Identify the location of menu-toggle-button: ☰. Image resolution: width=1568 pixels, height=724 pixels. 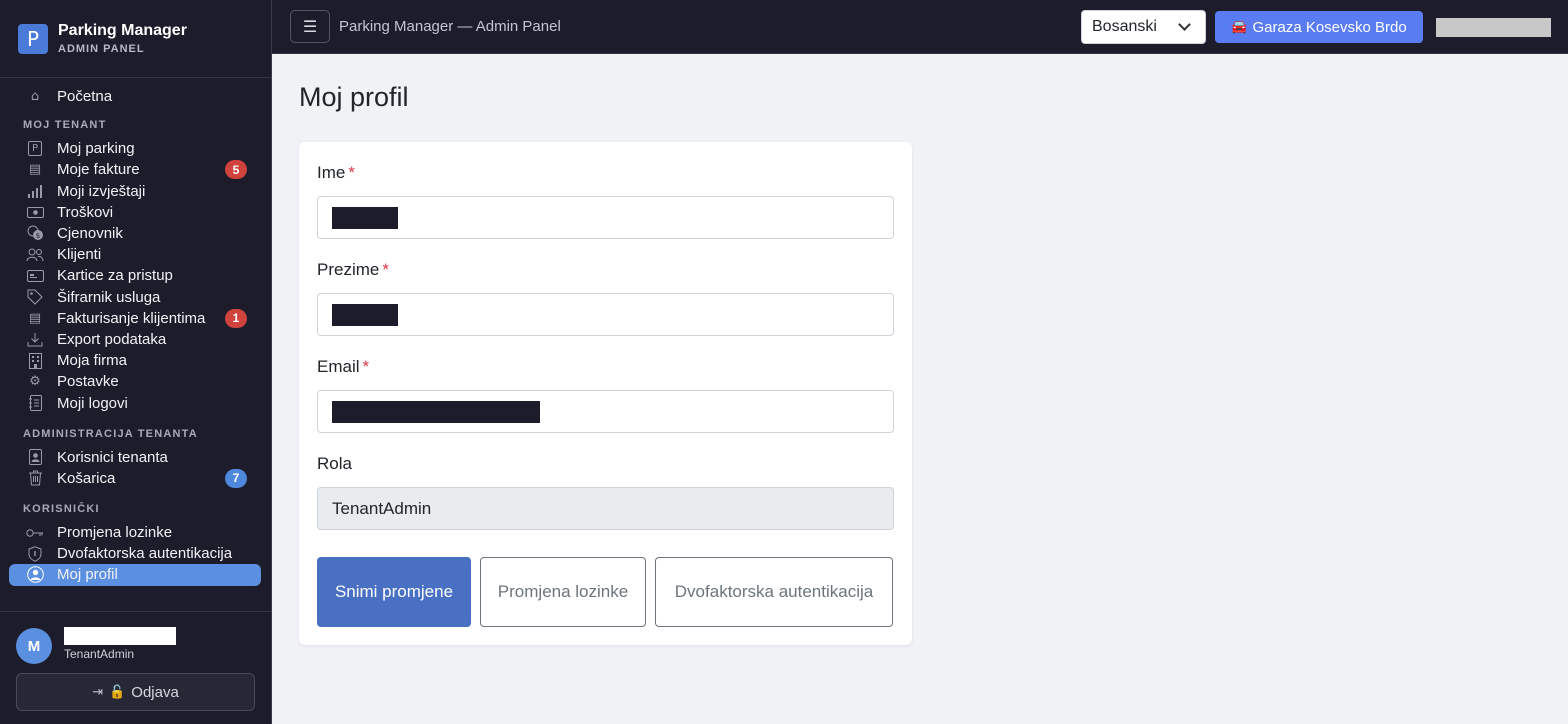
(310, 26).